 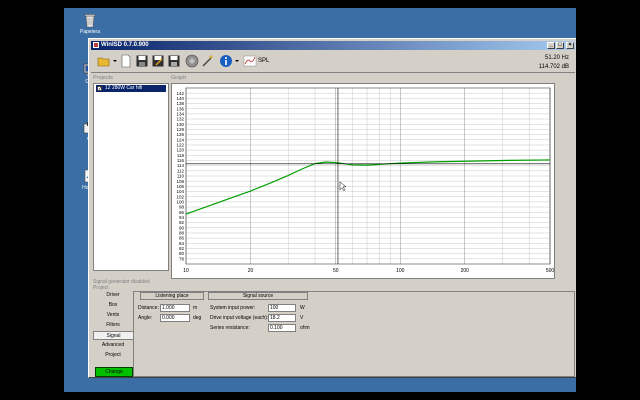 I want to click on y-tick-label: 120, so click(x=180, y=150).